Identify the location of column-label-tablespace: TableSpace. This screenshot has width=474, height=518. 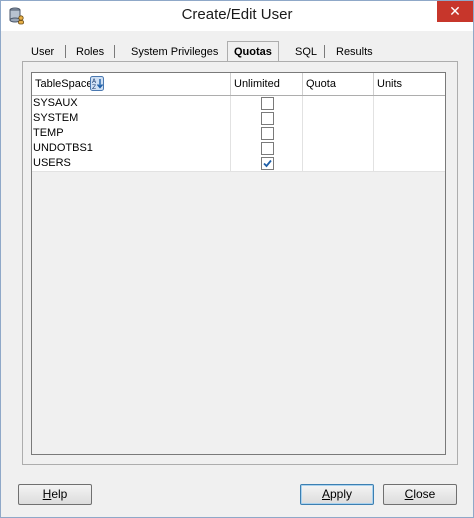
(64, 84).